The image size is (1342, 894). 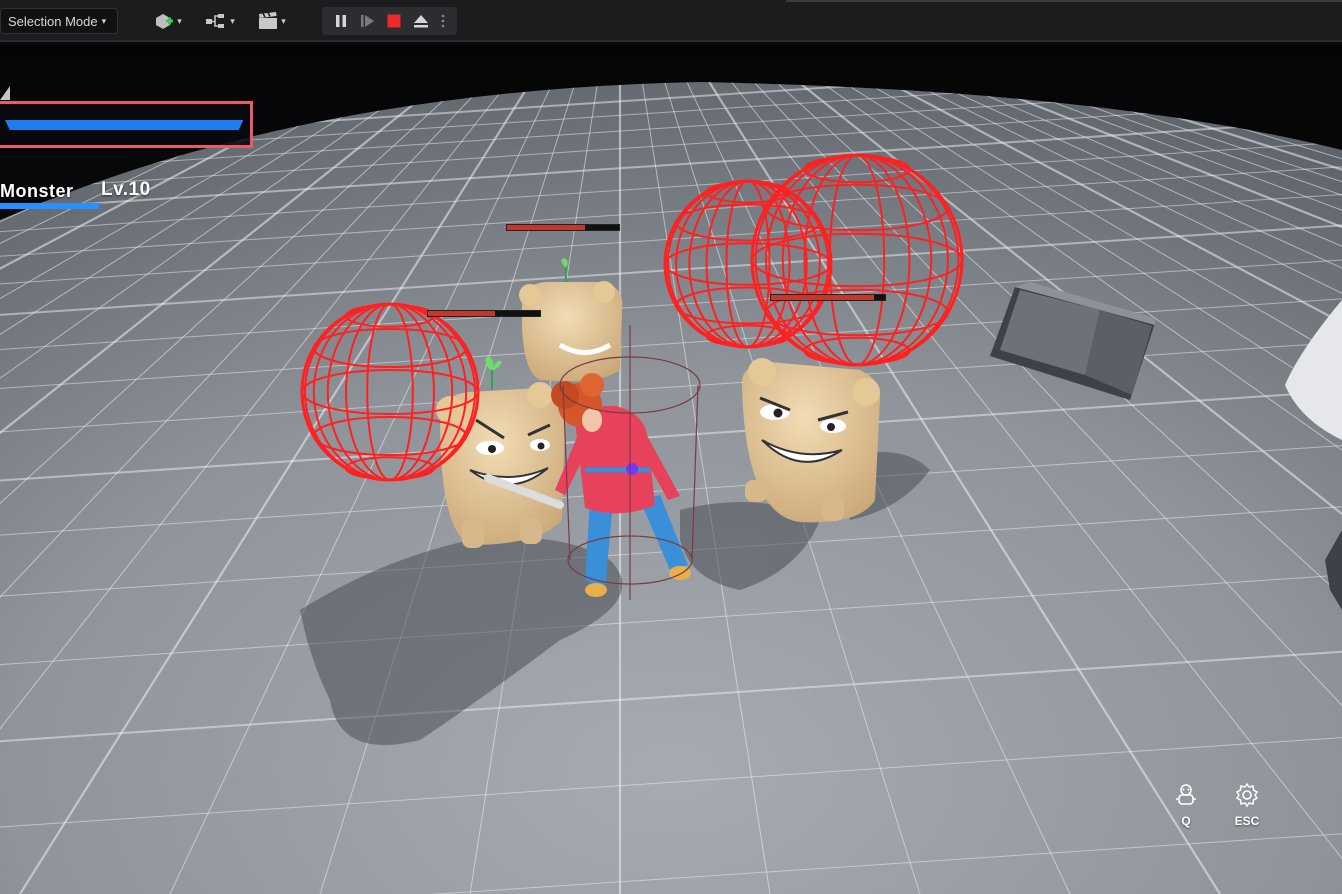 What do you see at coordinates (215, 21) in the screenshot?
I see `blueprint-icon` at bounding box center [215, 21].